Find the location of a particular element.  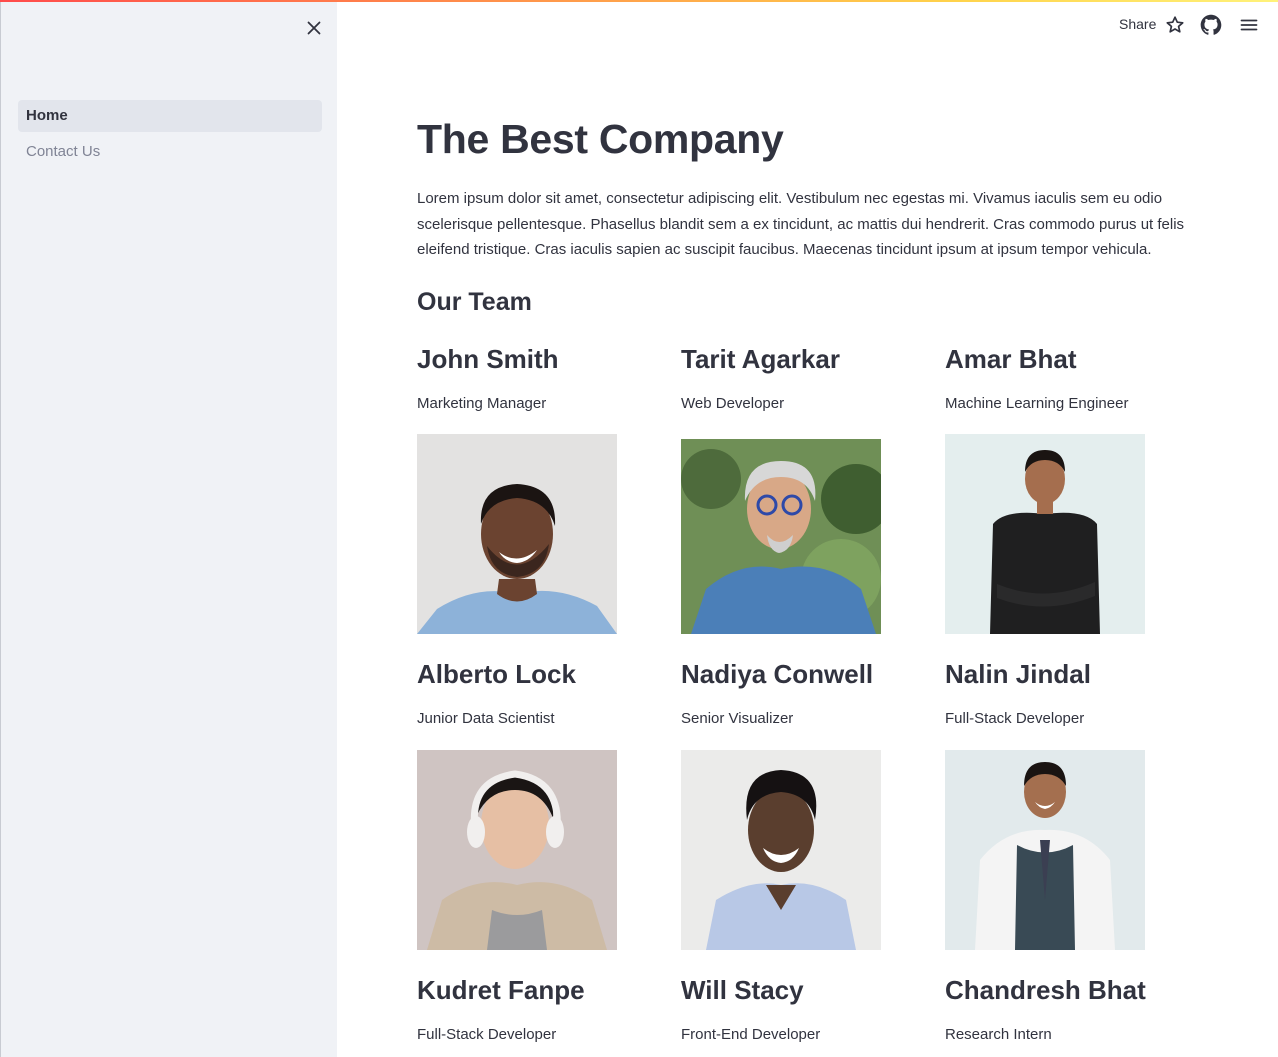

sidebar-item-home: Home is located at coordinates (170, 116).